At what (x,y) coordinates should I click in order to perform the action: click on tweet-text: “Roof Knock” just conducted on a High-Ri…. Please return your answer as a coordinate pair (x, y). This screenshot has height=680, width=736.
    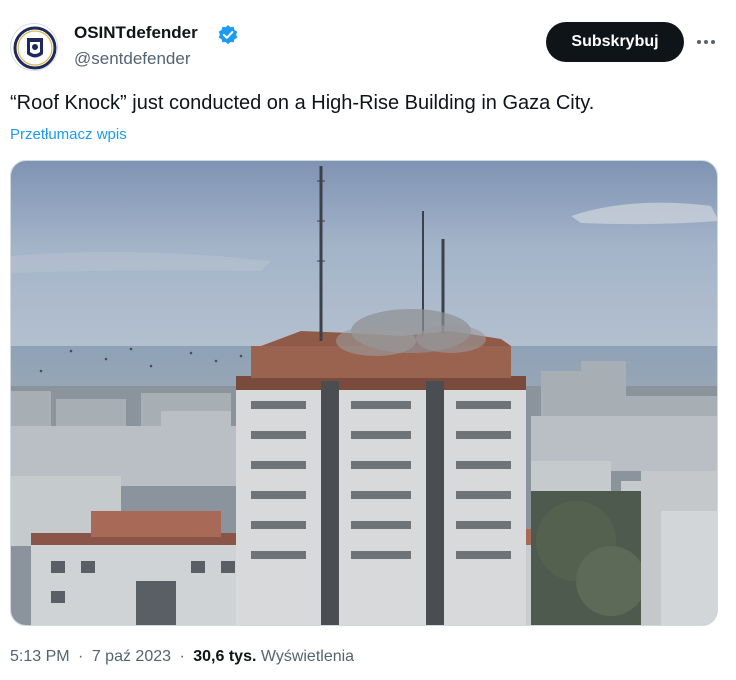
    Looking at the image, I should click on (302, 103).